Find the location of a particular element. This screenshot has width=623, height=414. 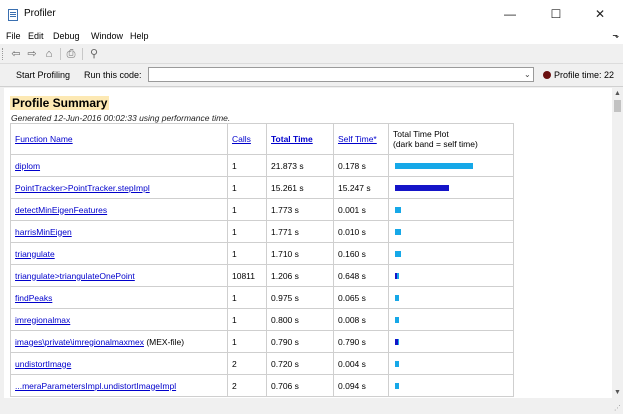

start-profiling-button: Start Profiling is located at coordinates (43, 75).